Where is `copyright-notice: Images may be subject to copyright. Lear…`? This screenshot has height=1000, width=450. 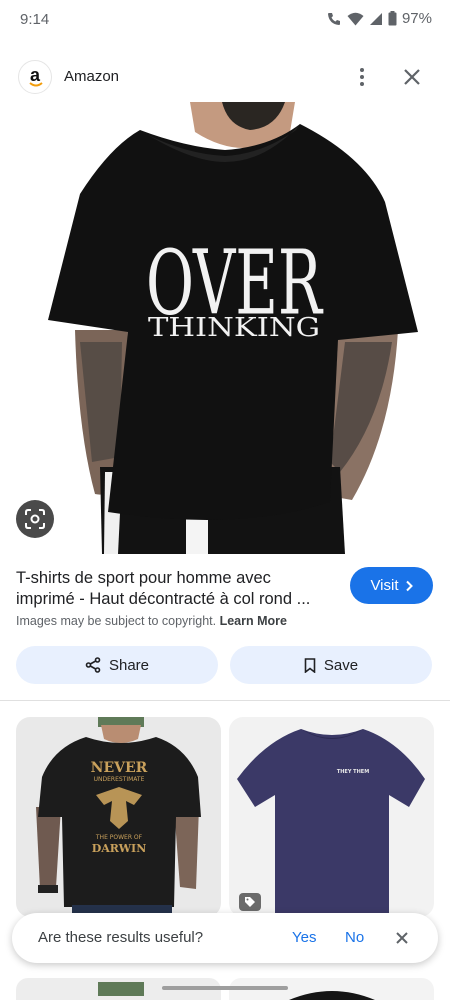
copyright-notice: Images may be subject to copyright. Lear… is located at coordinates (151, 621).